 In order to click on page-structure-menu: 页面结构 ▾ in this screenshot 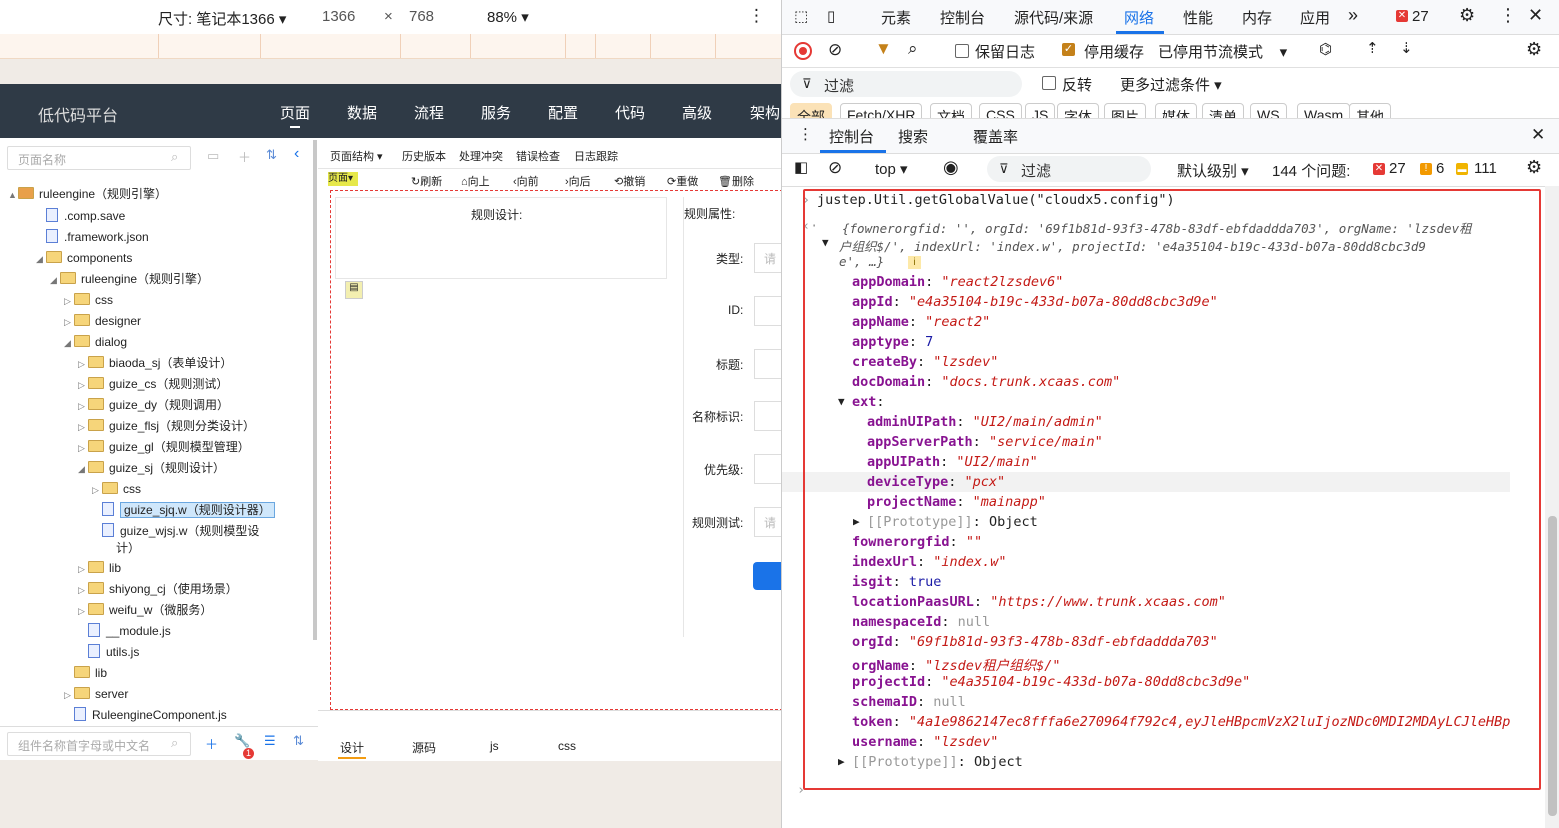, I will do `click(356, 156)`.